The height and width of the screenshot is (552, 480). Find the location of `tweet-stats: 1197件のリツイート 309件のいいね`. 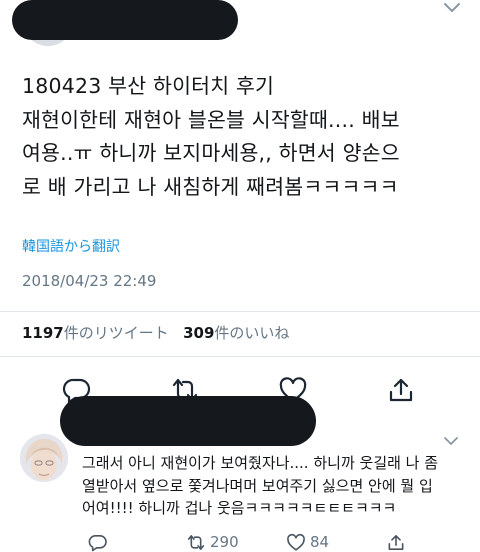

tweet-stats: 1197件のリツイート 309件のいいね is located at coordinates (155, 332).